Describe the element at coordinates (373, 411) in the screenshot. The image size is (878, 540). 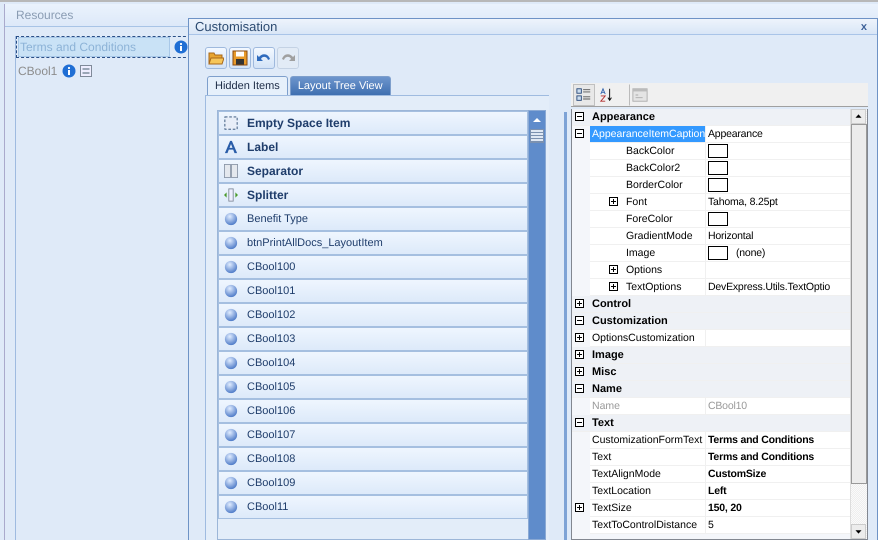
I see `hidden-item: CBool106` at that location.